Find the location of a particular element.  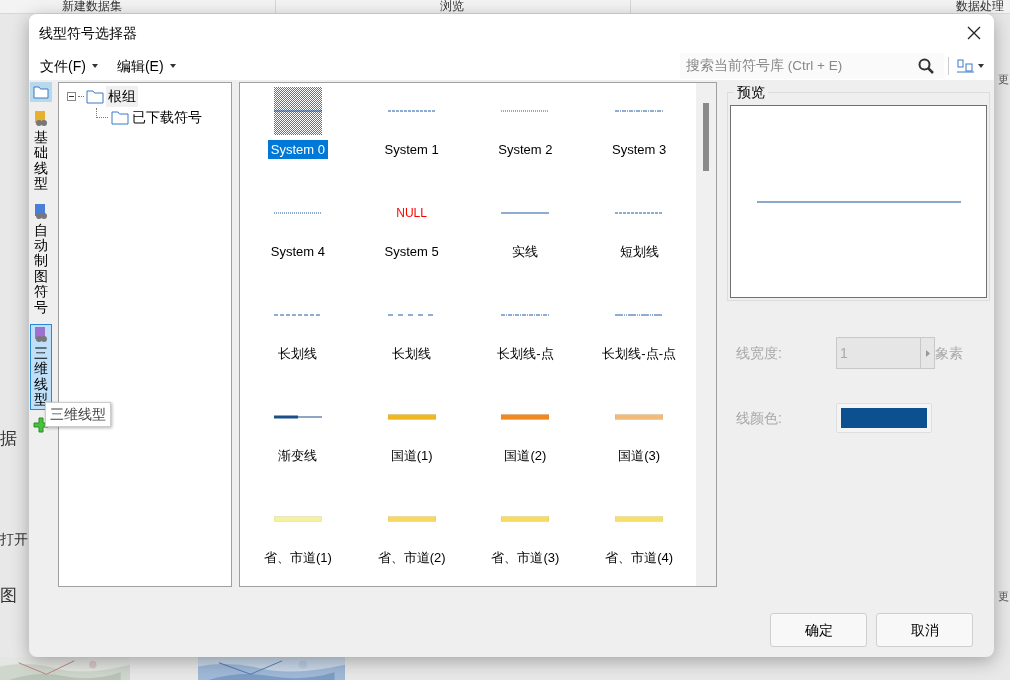

background-text: 打开 is located at coordinates (14, 539).